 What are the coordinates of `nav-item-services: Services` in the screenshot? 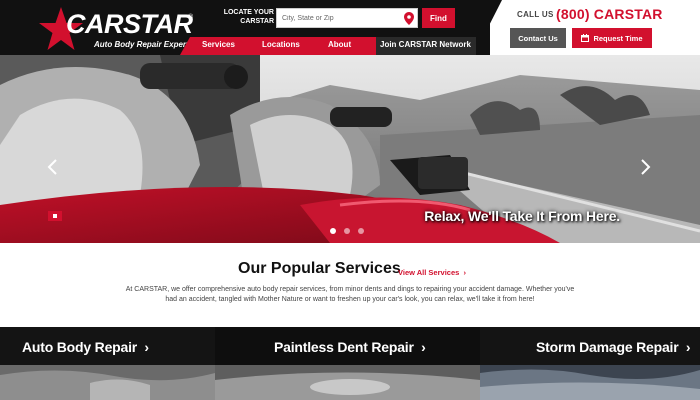 It's located at (218, 44).